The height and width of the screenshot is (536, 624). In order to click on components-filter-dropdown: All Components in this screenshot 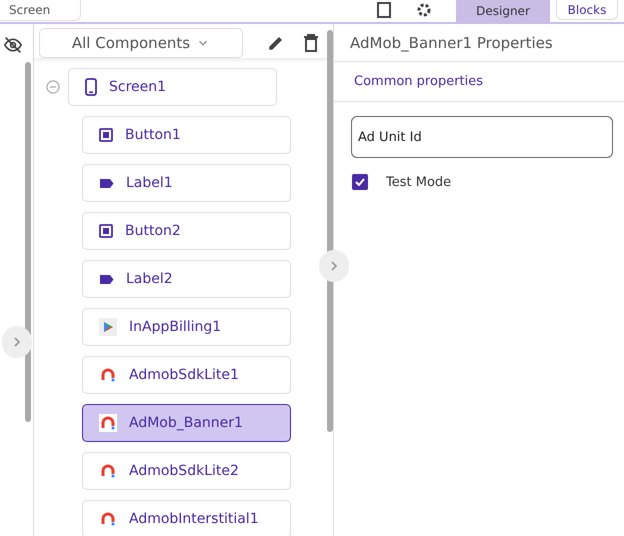, I will do `click(141, 43)`.